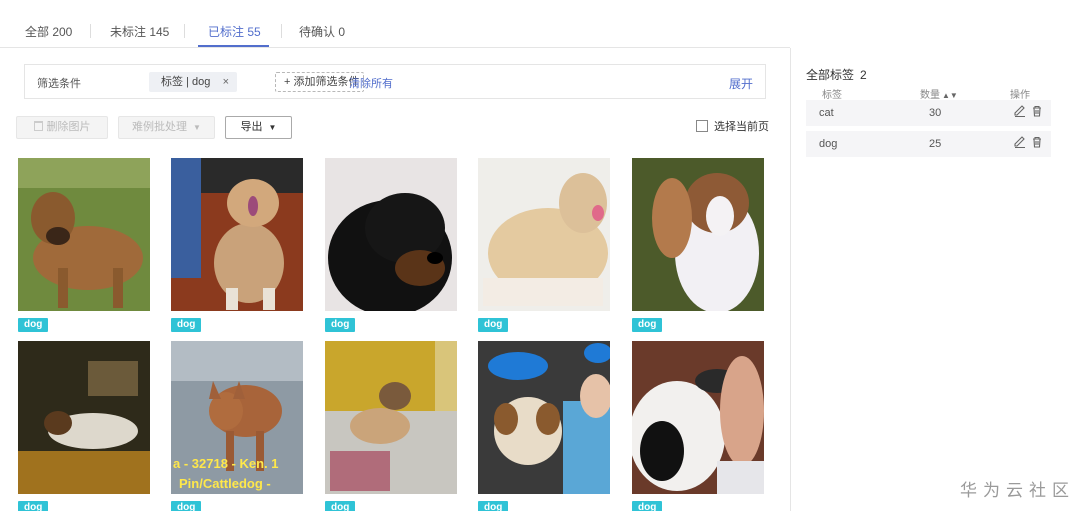  I want to click on tab-labeled: 已标注 55, so click(234, 31).